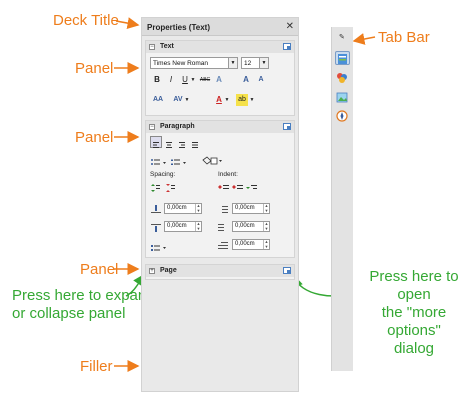 The width and height of the screenshot is (474, 400). I want to click on align-left-button, so click(156, 142).